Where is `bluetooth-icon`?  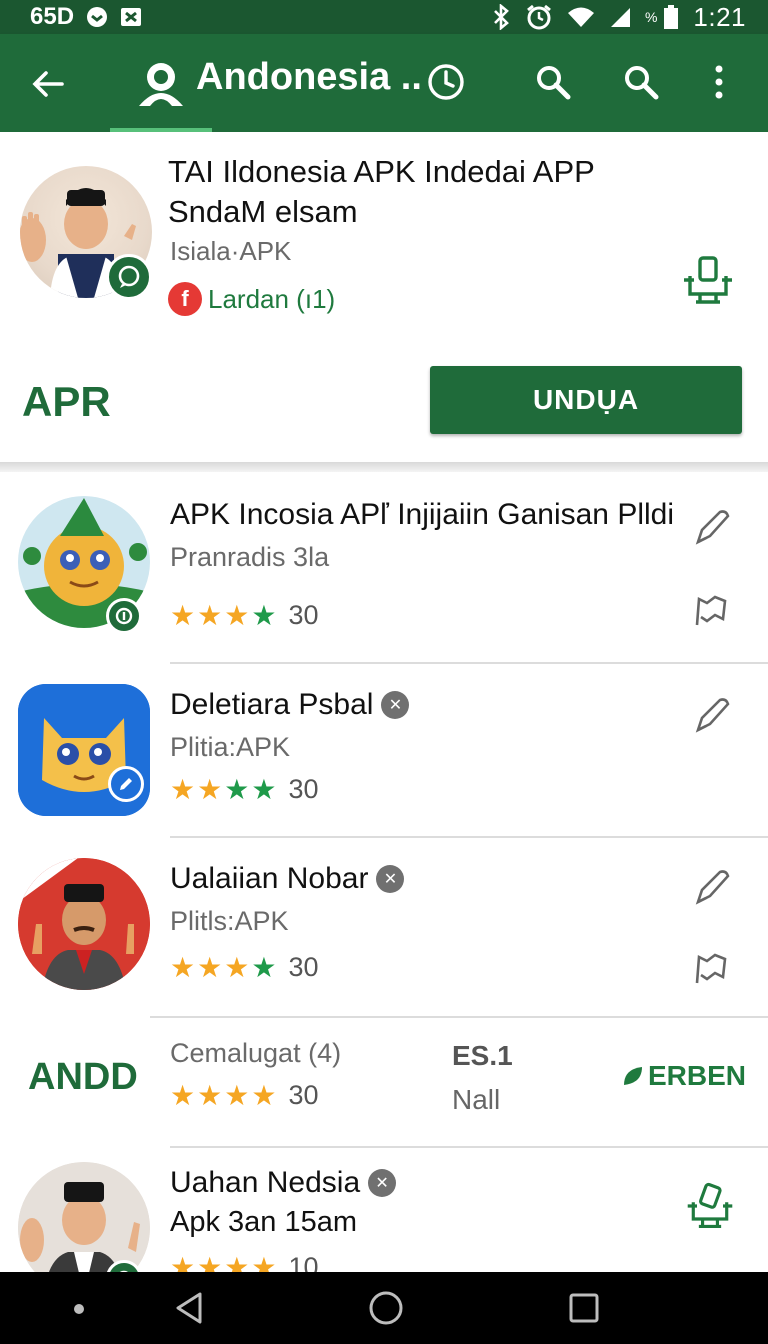
bluetooth-icon is located at coordinates (501, 17).